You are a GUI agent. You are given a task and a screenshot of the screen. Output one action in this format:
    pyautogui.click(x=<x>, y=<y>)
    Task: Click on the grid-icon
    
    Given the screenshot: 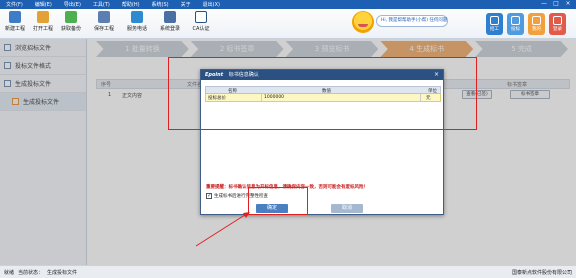 What is the action you would take?
    pyautogui.click(x=494, y=20)
    